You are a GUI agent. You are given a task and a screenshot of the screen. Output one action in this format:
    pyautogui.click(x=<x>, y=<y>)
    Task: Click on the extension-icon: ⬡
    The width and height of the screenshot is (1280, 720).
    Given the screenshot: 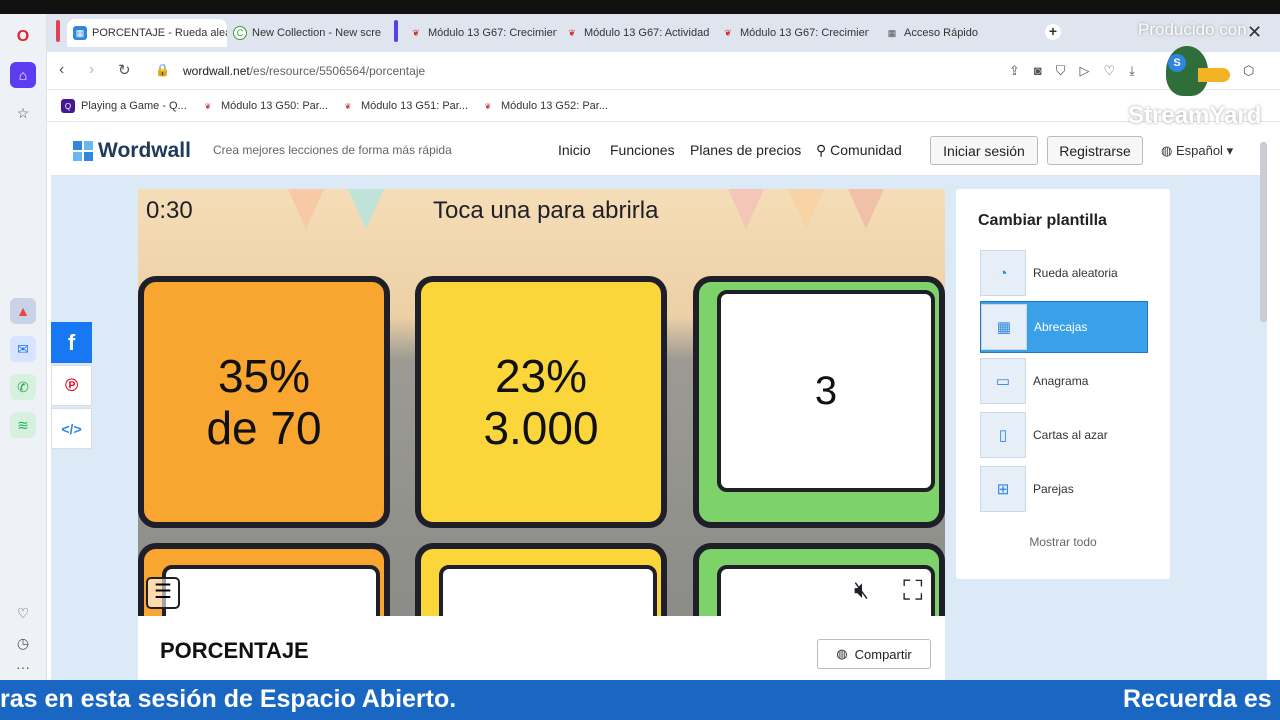 What is the action you would take?
    pyautogui.click(x=1248, y=71)
    